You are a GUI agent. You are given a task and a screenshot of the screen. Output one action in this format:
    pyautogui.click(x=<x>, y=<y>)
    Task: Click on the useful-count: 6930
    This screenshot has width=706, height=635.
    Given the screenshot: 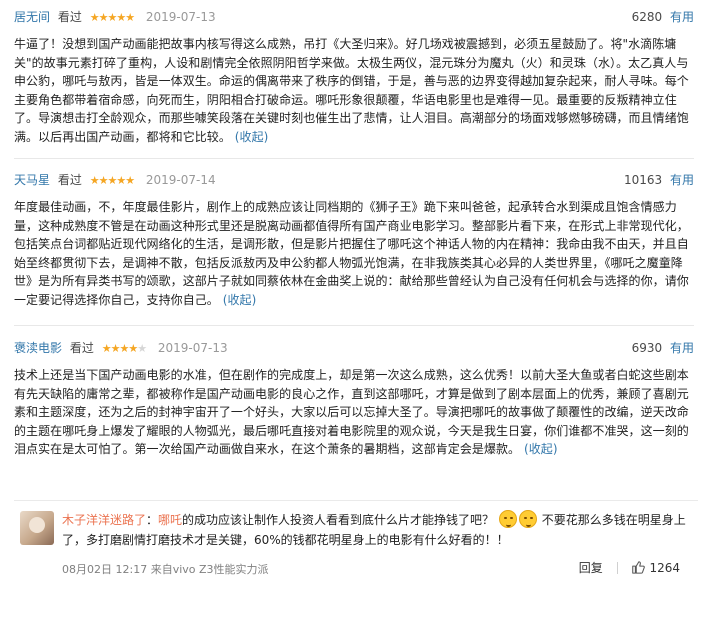 What is the action you would take?
    pyautogui.click(x=647, y=348)
    